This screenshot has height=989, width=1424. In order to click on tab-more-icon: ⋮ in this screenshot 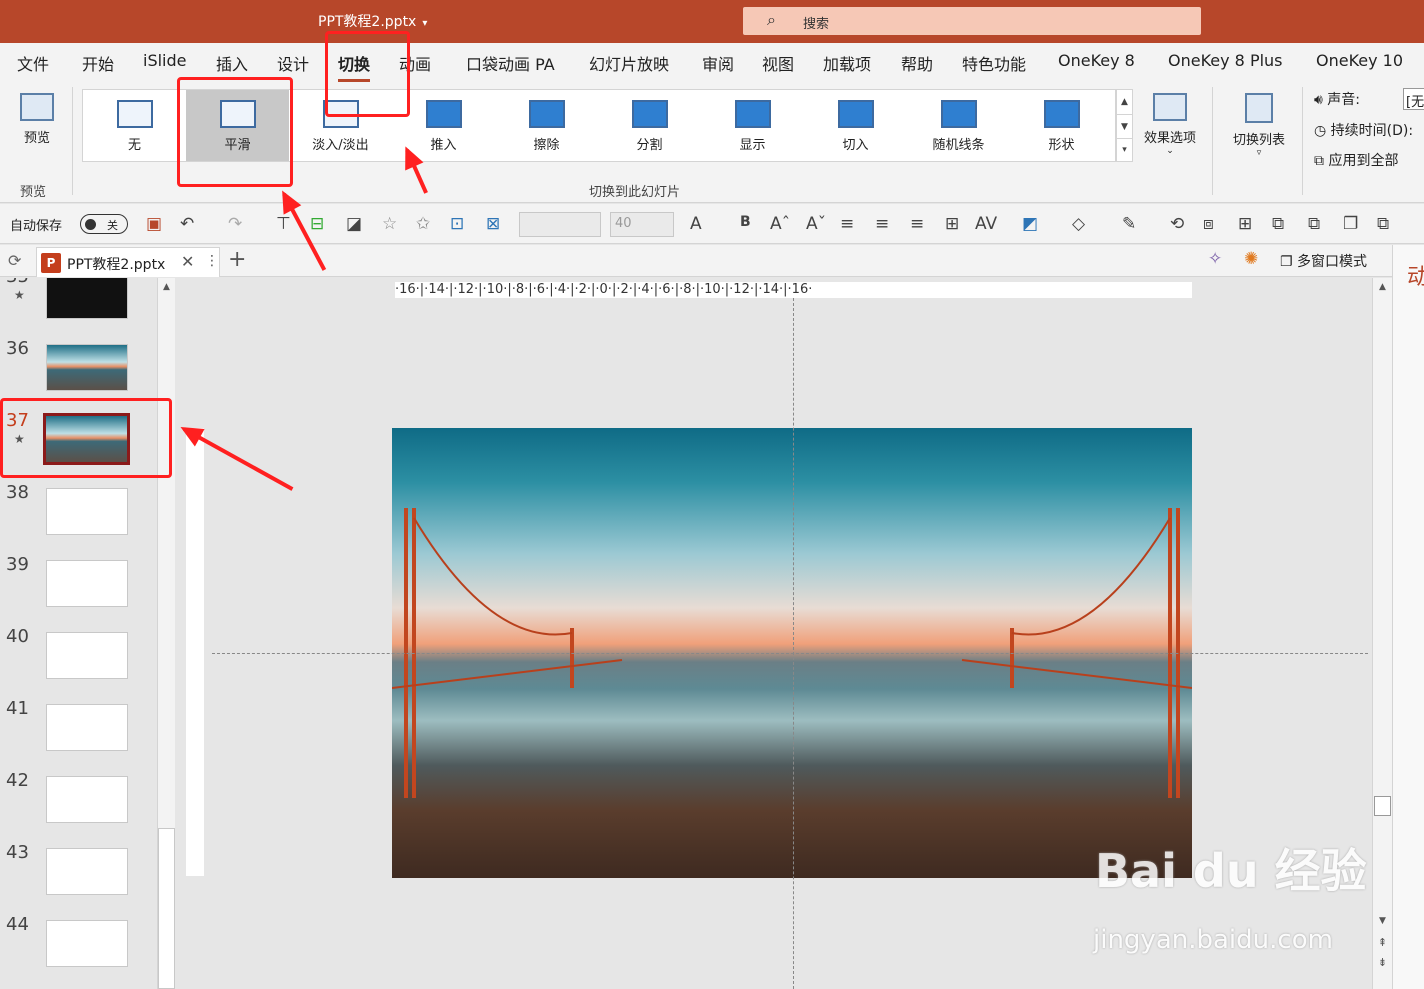, I will do `click(212, 261)`.